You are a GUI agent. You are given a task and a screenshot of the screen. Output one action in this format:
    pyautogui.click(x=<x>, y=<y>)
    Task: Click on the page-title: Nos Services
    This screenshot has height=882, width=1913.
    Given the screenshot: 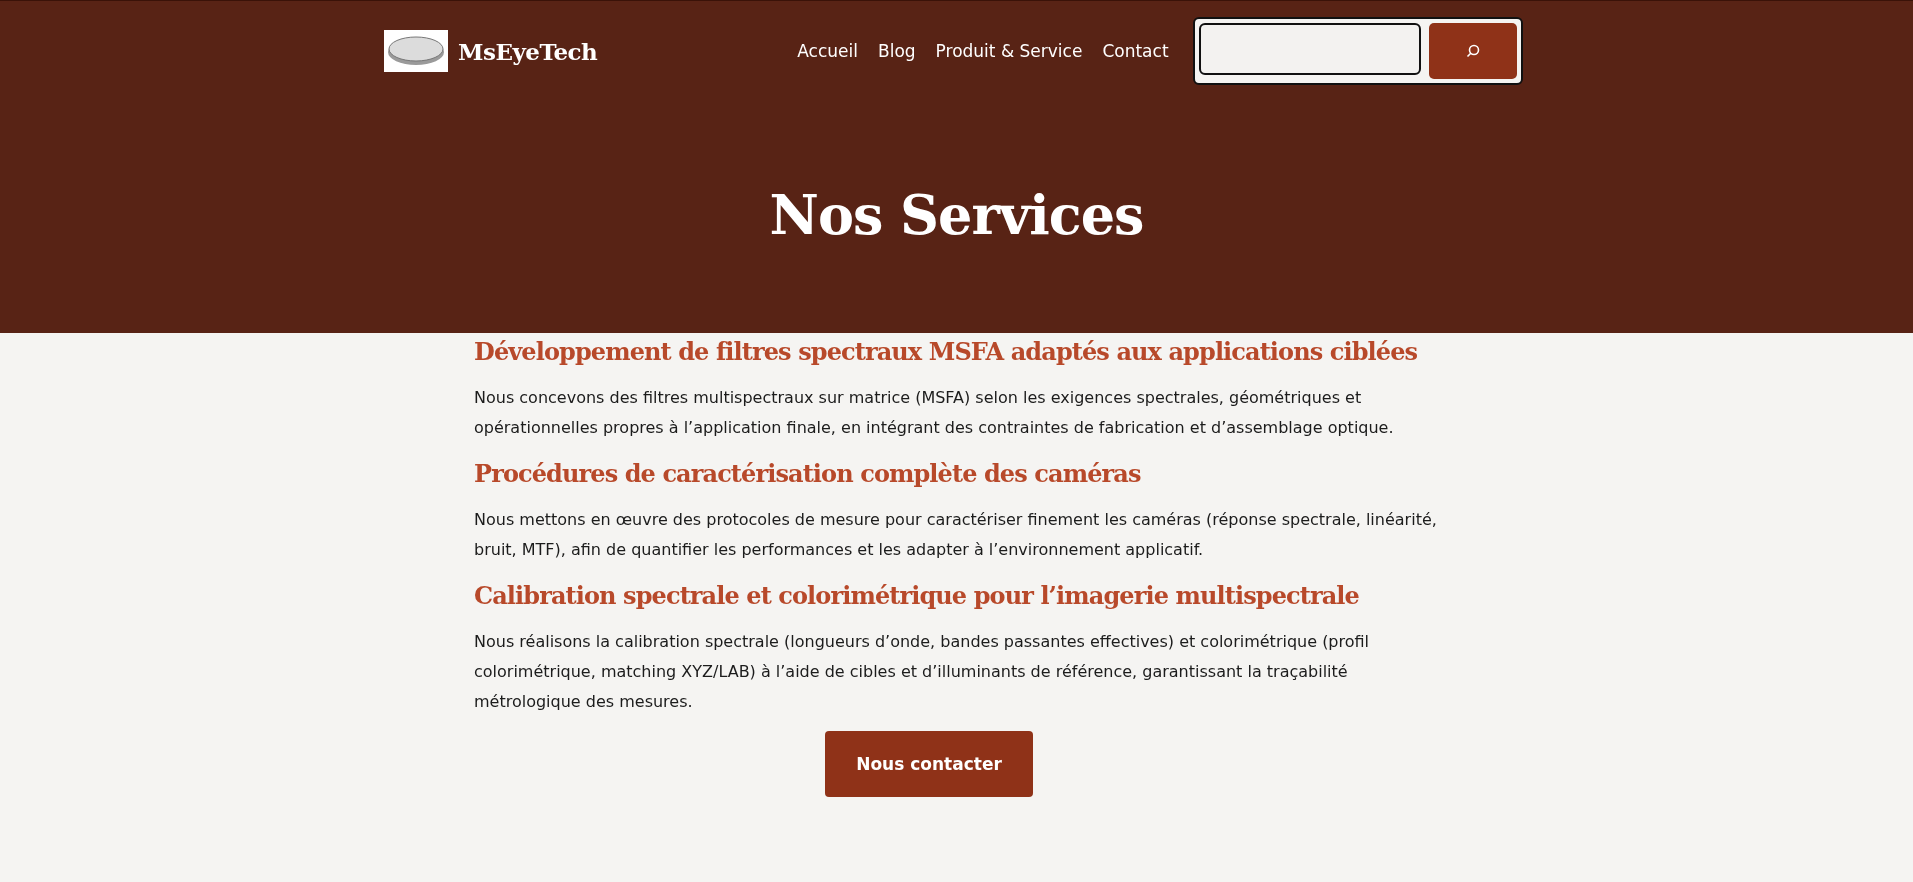 What is the action you would take?
    pyautogui.click(x=956, y=215)
    